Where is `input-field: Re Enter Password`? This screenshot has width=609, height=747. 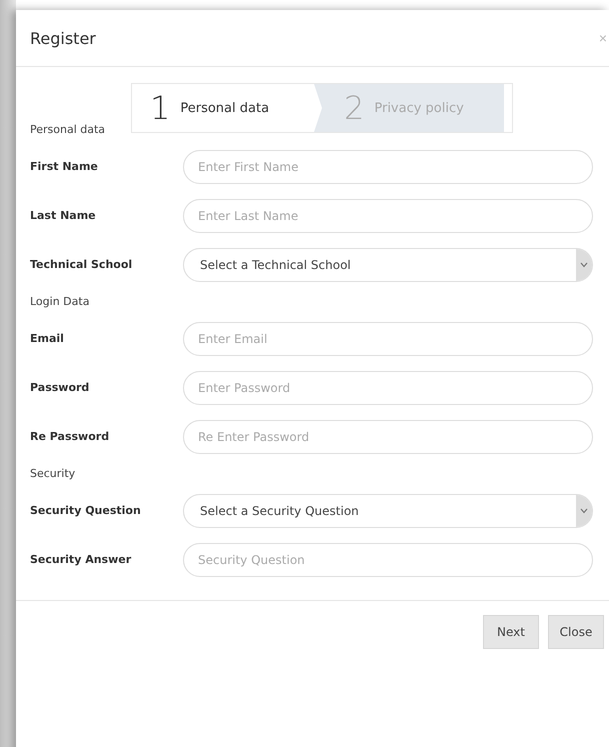 input-field: Re Enter Password is located at coordinates (388, 437).